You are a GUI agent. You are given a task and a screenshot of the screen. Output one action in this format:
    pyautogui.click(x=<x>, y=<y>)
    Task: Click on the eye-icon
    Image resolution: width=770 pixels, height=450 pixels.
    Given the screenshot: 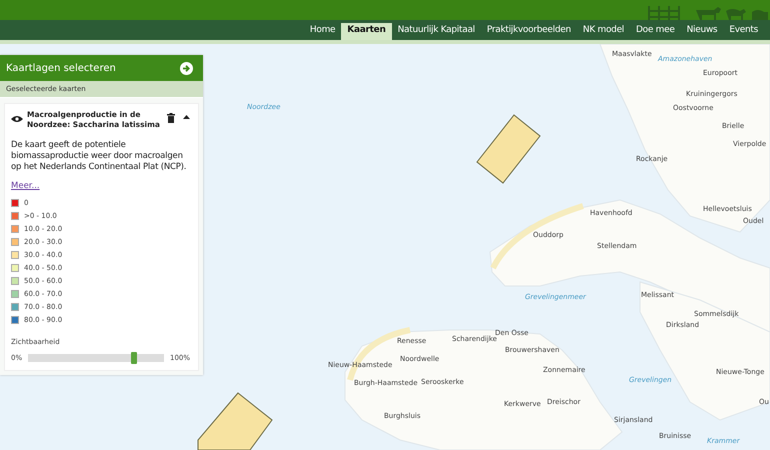 What is the action you would take?
    pyautogui.click(x=17, y=119)
    